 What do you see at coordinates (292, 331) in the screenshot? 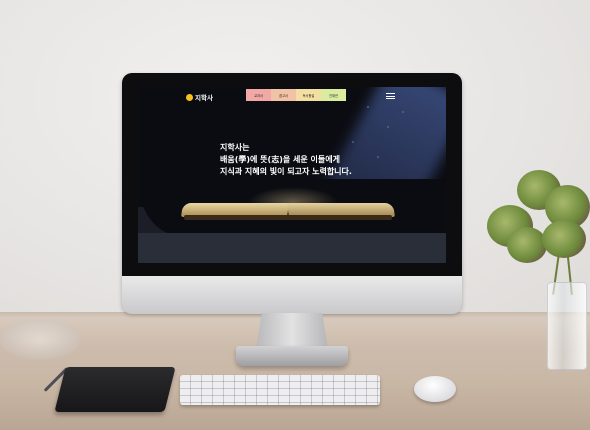
I see `monitor-stand` at bounding box center [292, 331].